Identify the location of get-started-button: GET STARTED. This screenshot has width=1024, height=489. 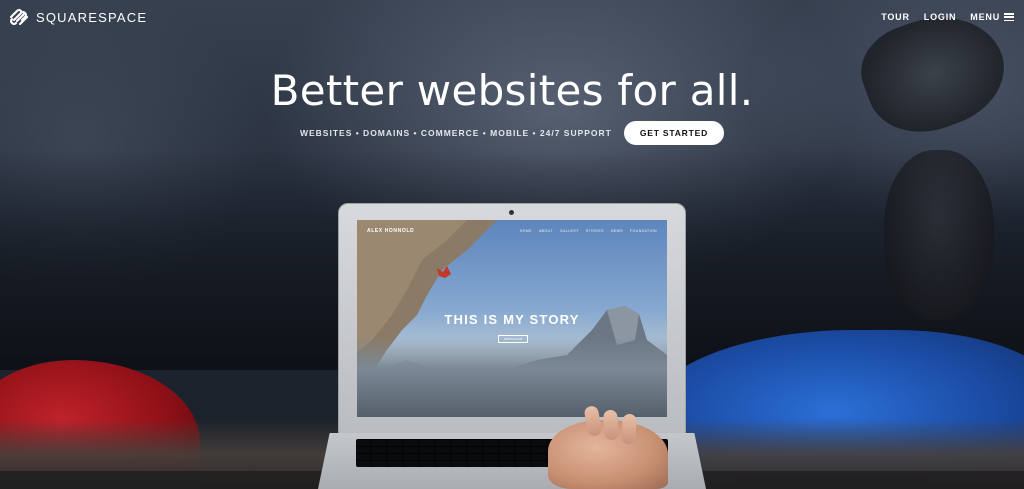
(674, 133).